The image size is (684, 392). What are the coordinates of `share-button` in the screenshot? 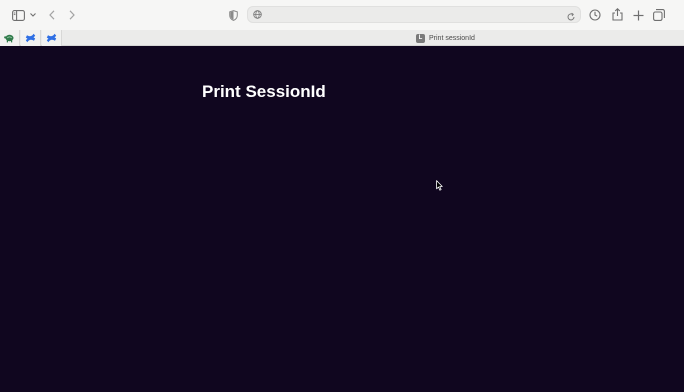 It's located at (617, 14).